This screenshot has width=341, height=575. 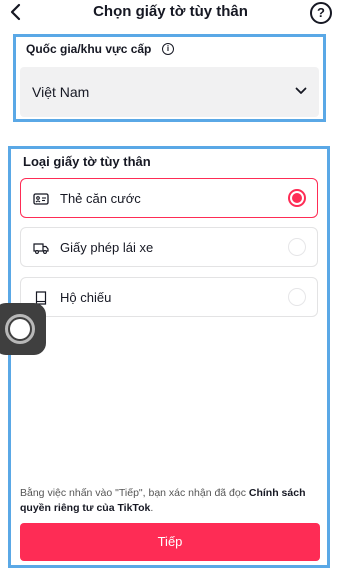 I want to click on truck-icon, so click(x=41, y=248).